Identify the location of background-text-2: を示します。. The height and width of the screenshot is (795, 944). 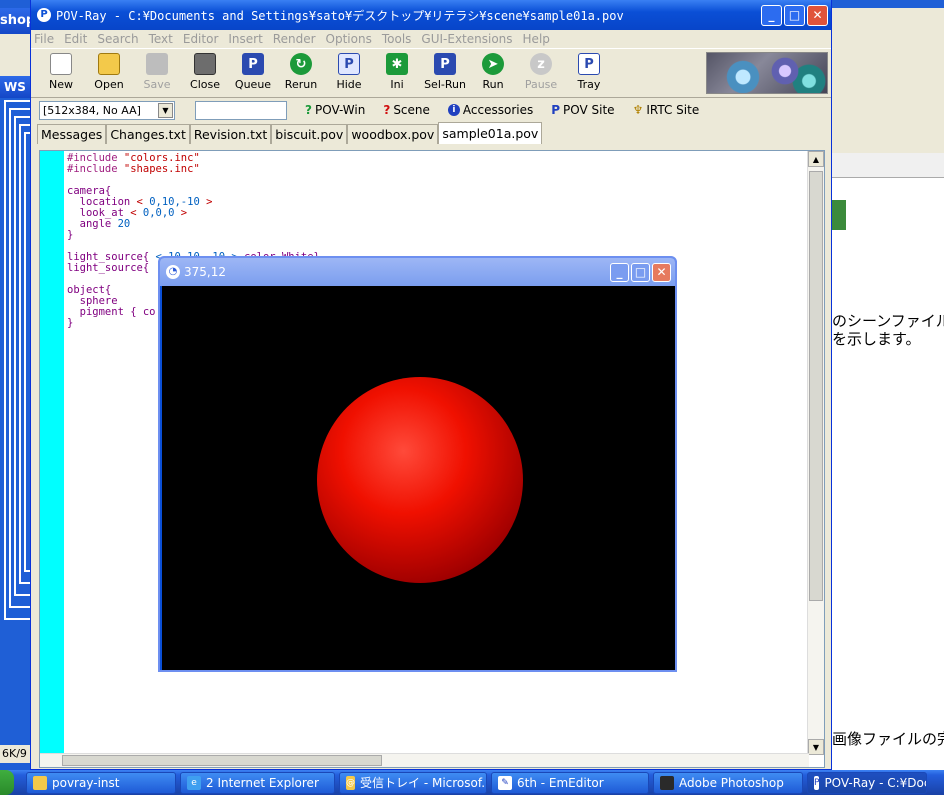
(876, 339).